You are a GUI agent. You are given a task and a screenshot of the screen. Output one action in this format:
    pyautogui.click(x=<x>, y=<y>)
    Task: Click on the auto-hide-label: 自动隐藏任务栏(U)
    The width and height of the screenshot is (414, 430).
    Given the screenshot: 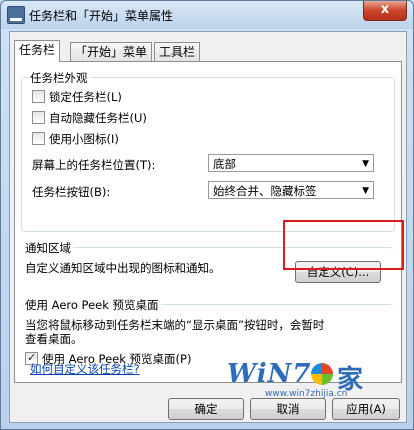 What is the action you would take?
    pyautogui.click(x=98, y=118)
    